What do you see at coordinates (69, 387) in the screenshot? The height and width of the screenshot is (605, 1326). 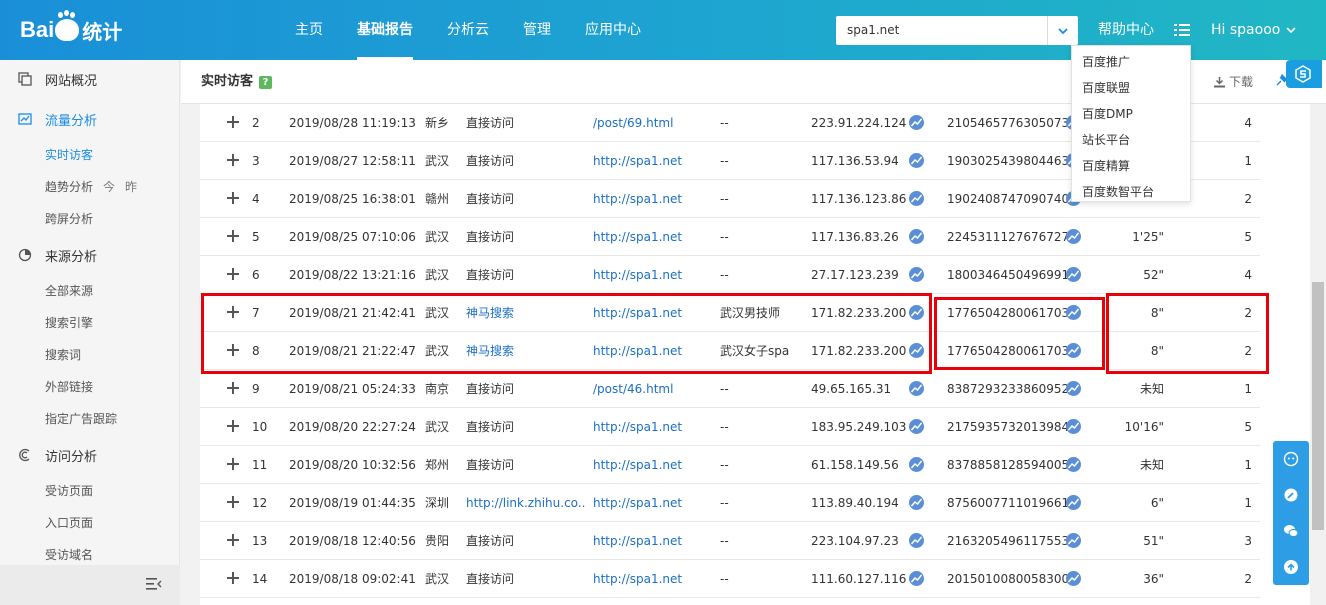 I see `sidebar-item-external-links: 外部链接` at bounding box center [69, 387].